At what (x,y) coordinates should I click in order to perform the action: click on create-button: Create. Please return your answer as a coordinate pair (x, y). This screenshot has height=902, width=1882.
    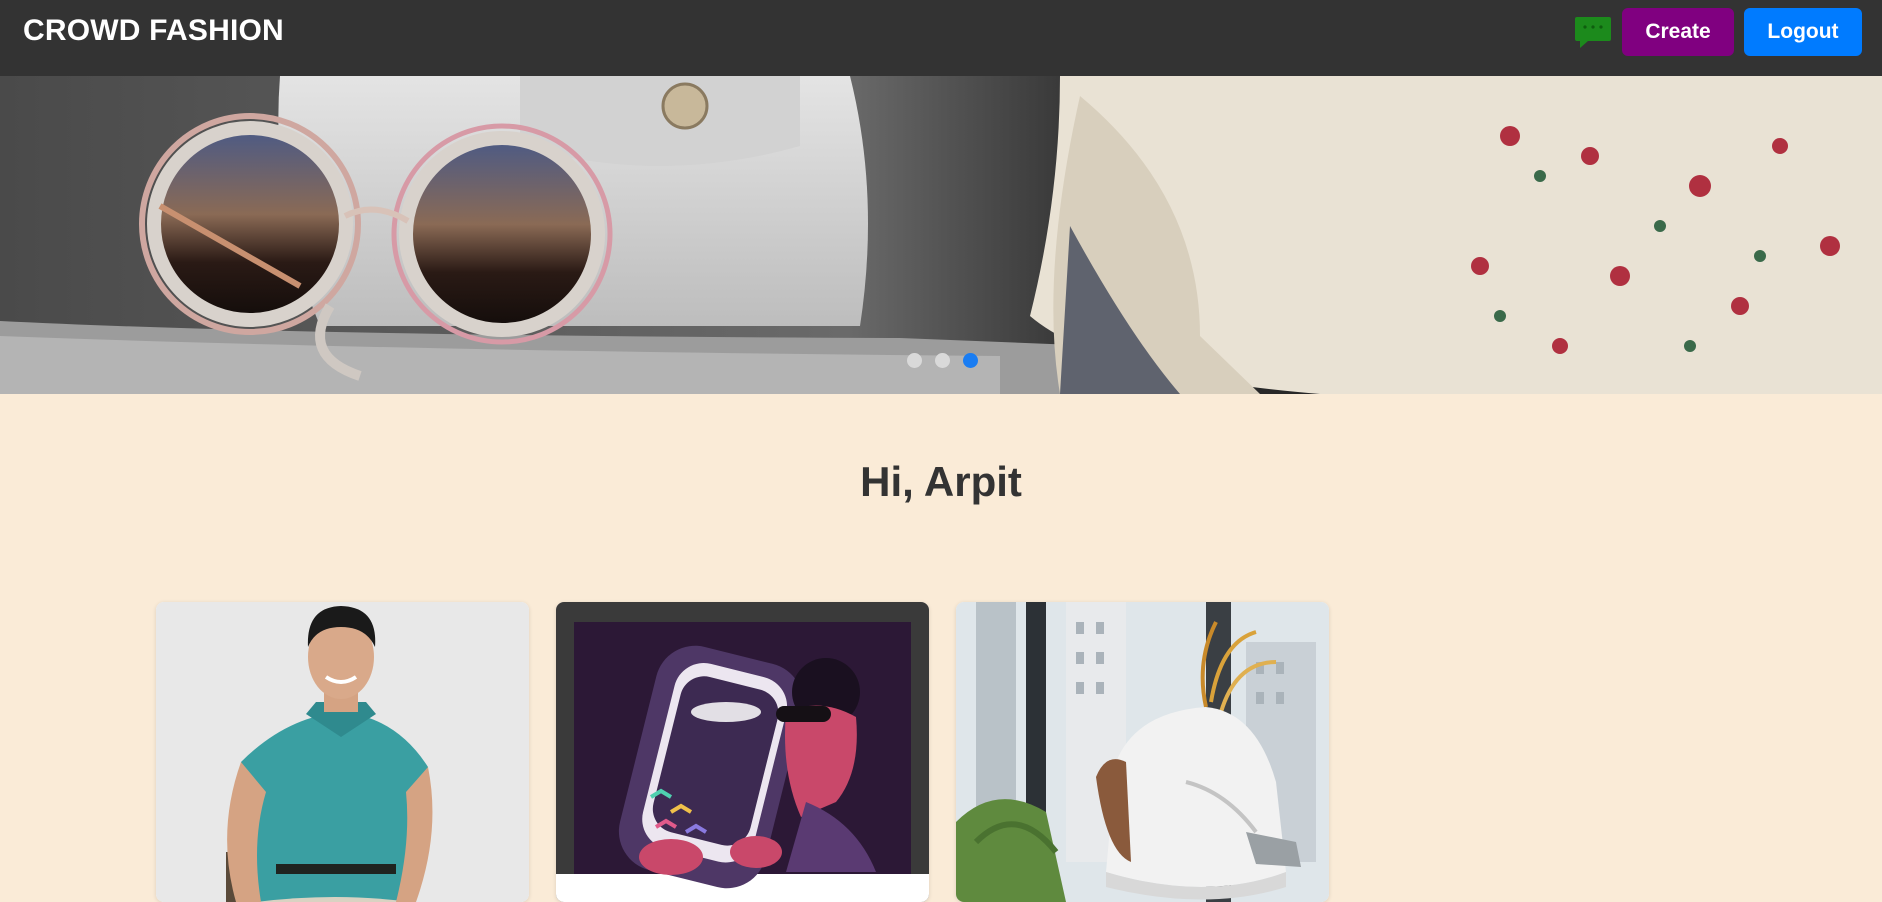
    Looking at the image, I should click on (1678, 32).